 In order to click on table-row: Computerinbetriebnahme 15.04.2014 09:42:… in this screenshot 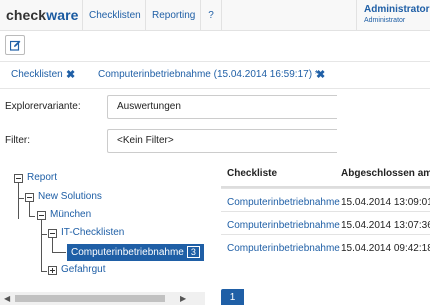, I will do `click(325, 247)`.